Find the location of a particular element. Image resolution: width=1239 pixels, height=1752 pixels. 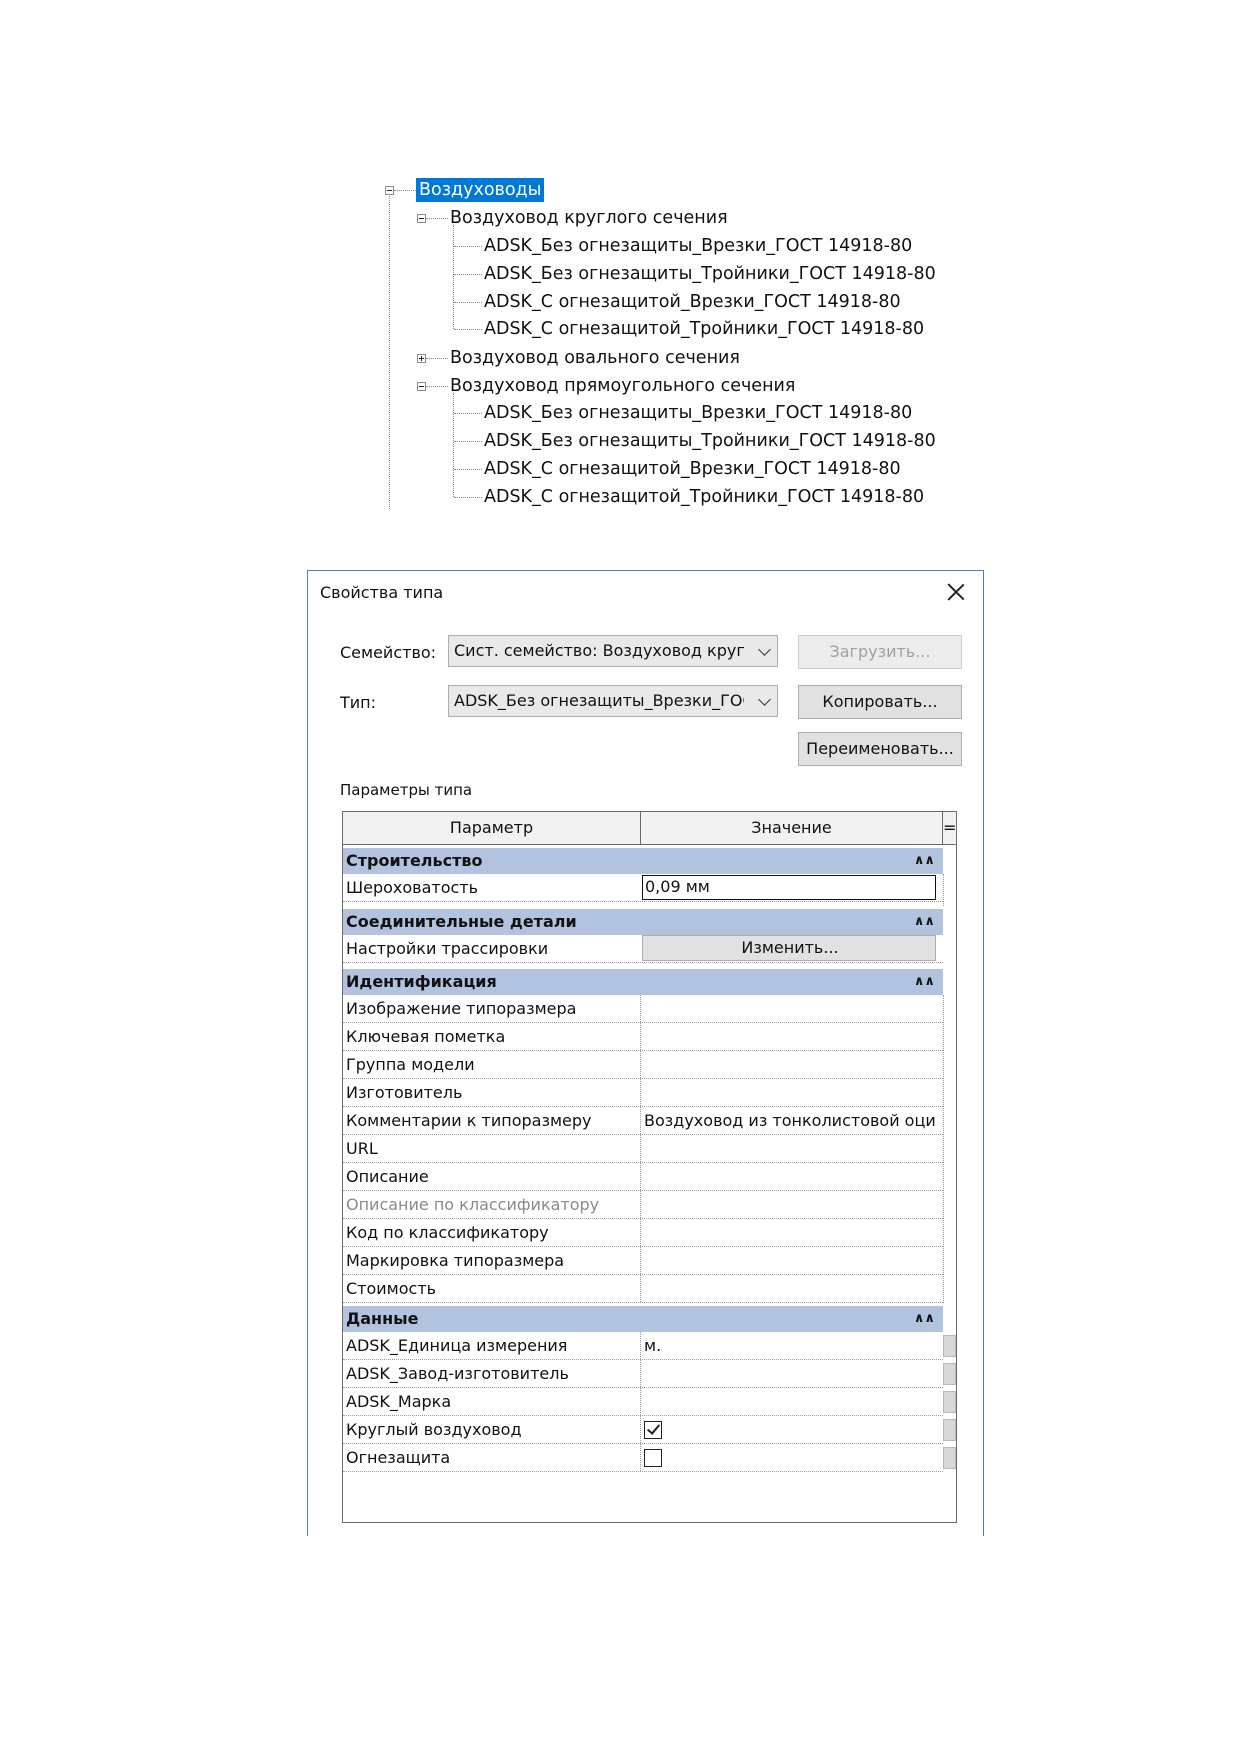

group-label: Соединительные детали is located at coordinates (461, 921).